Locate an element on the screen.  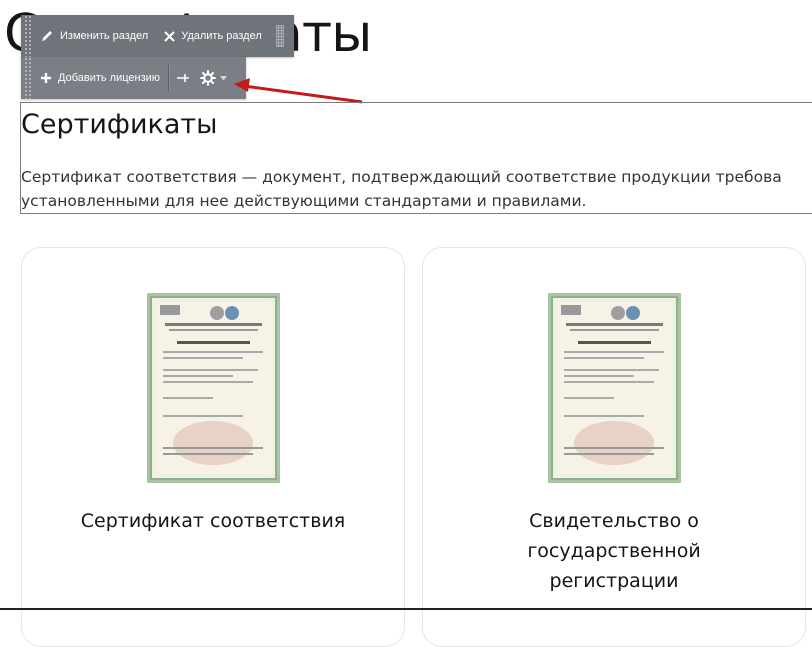
section-add-toolbar: Добавить лицензию is located at coordinates (133, 78).